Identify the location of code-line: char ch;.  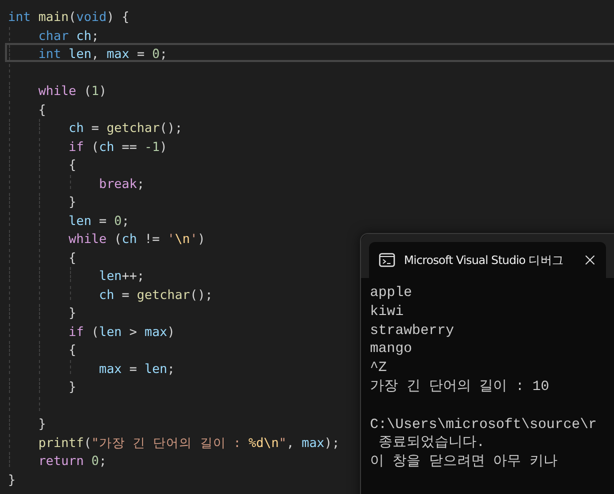
(68, 35).